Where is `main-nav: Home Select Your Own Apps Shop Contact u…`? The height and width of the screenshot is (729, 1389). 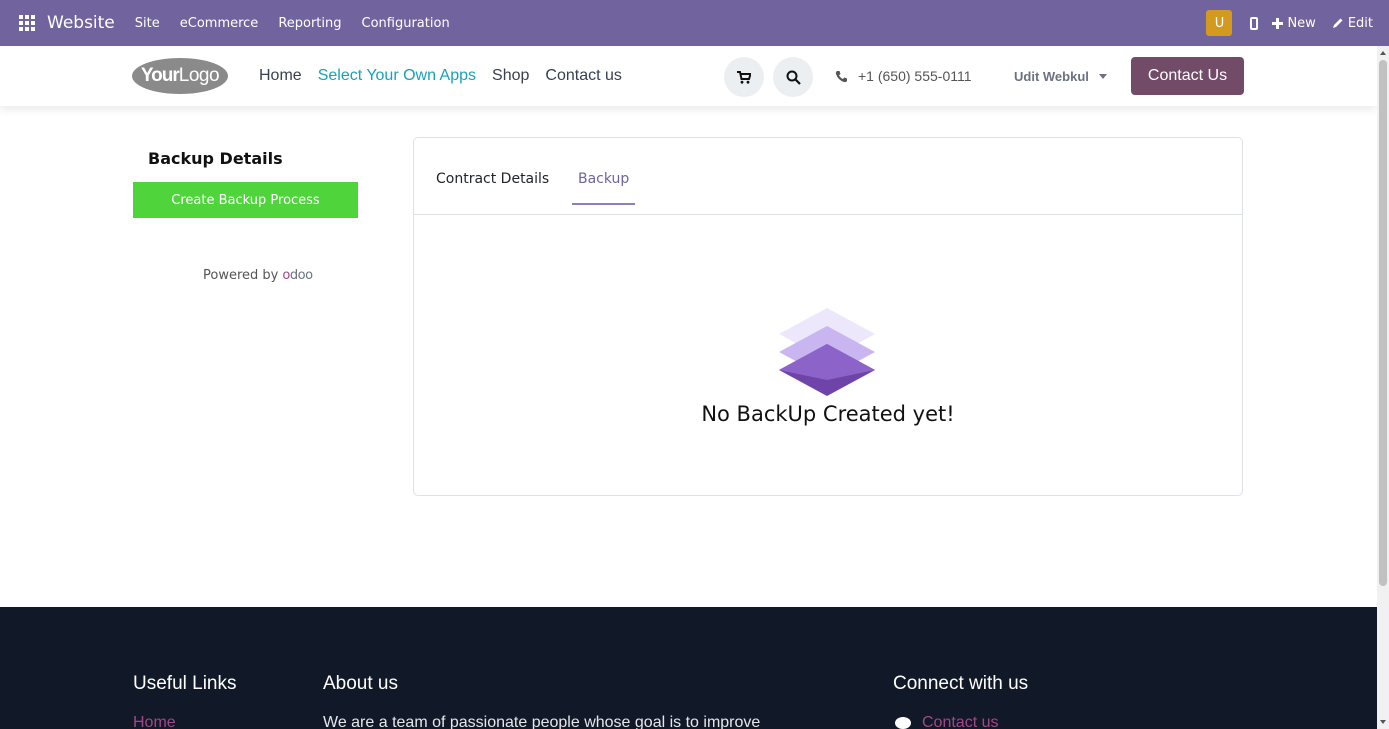 main-nav: Home Select Your Own Apps Shop Contact u… is located at coordinates (440, 76).